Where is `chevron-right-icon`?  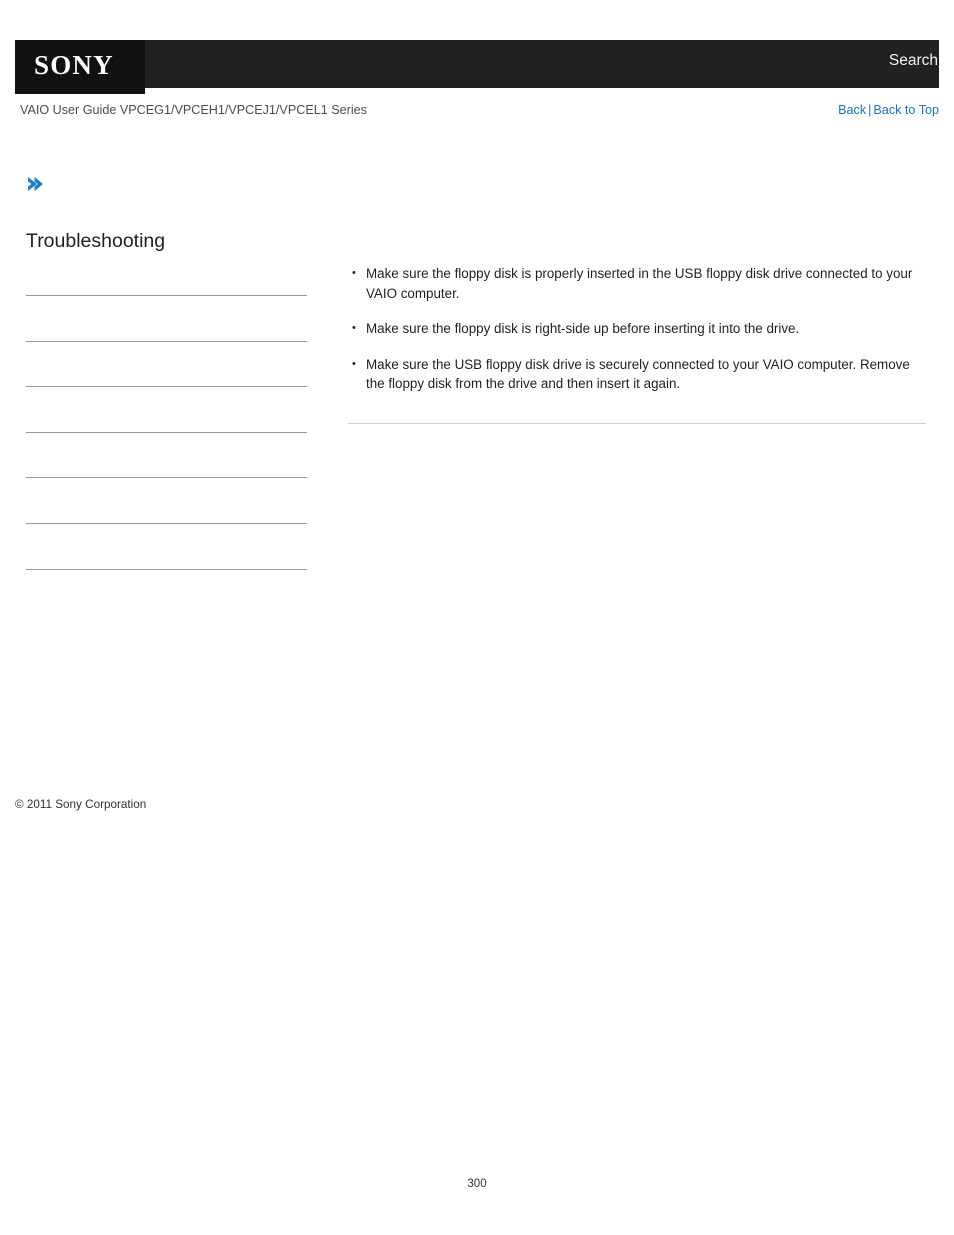
chevron-right-icon is located at coordinates (35, 184).